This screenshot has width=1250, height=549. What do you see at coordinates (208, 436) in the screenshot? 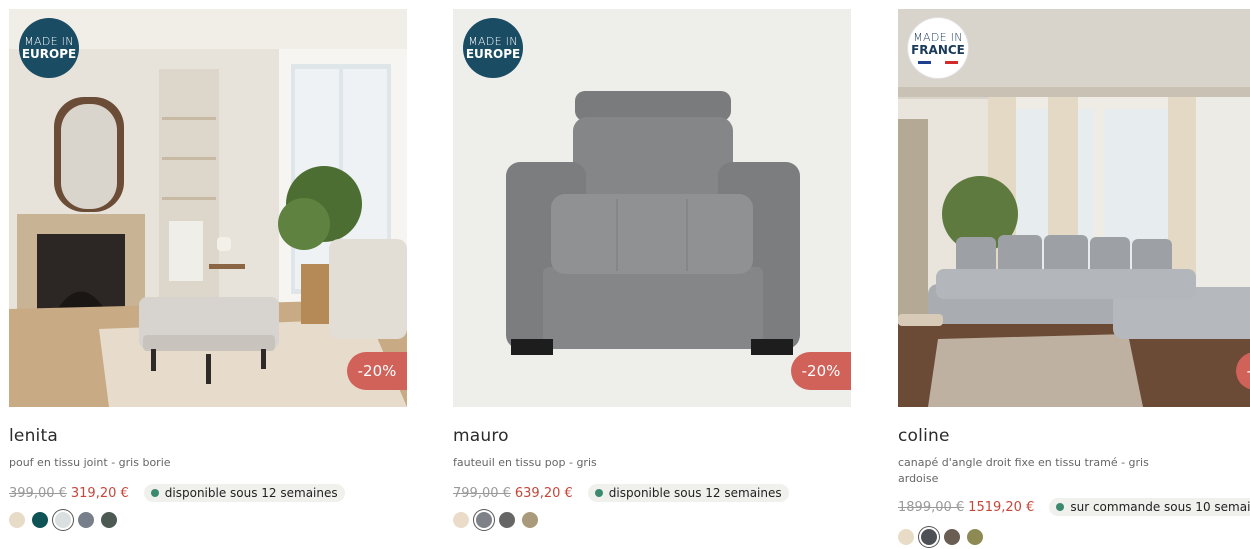
I see `product-name: lenita` at bounding box center [208, 436].